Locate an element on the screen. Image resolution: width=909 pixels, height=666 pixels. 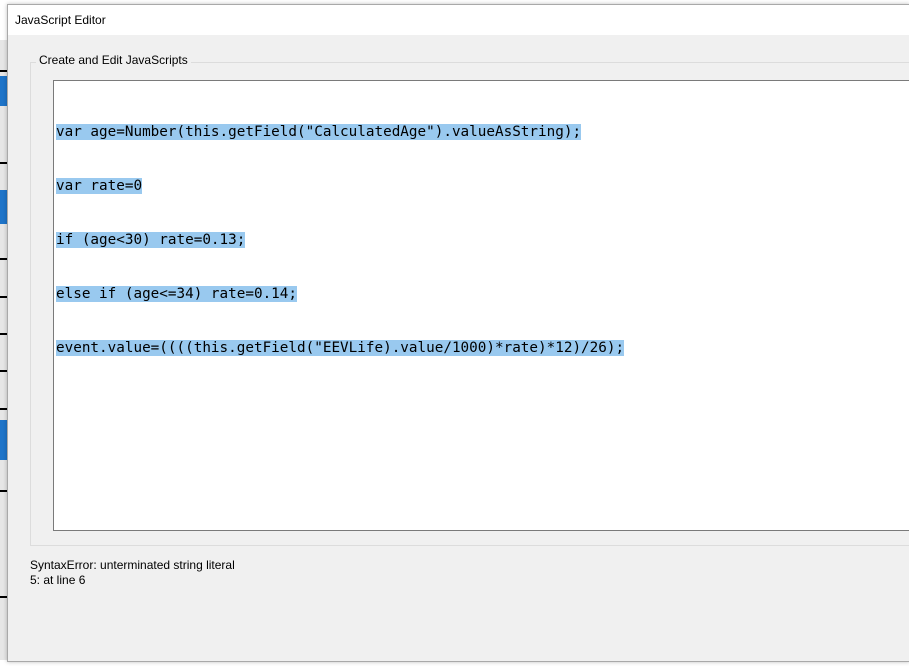
error-location: 5: at line 6 is located at coordinates (58, 580).